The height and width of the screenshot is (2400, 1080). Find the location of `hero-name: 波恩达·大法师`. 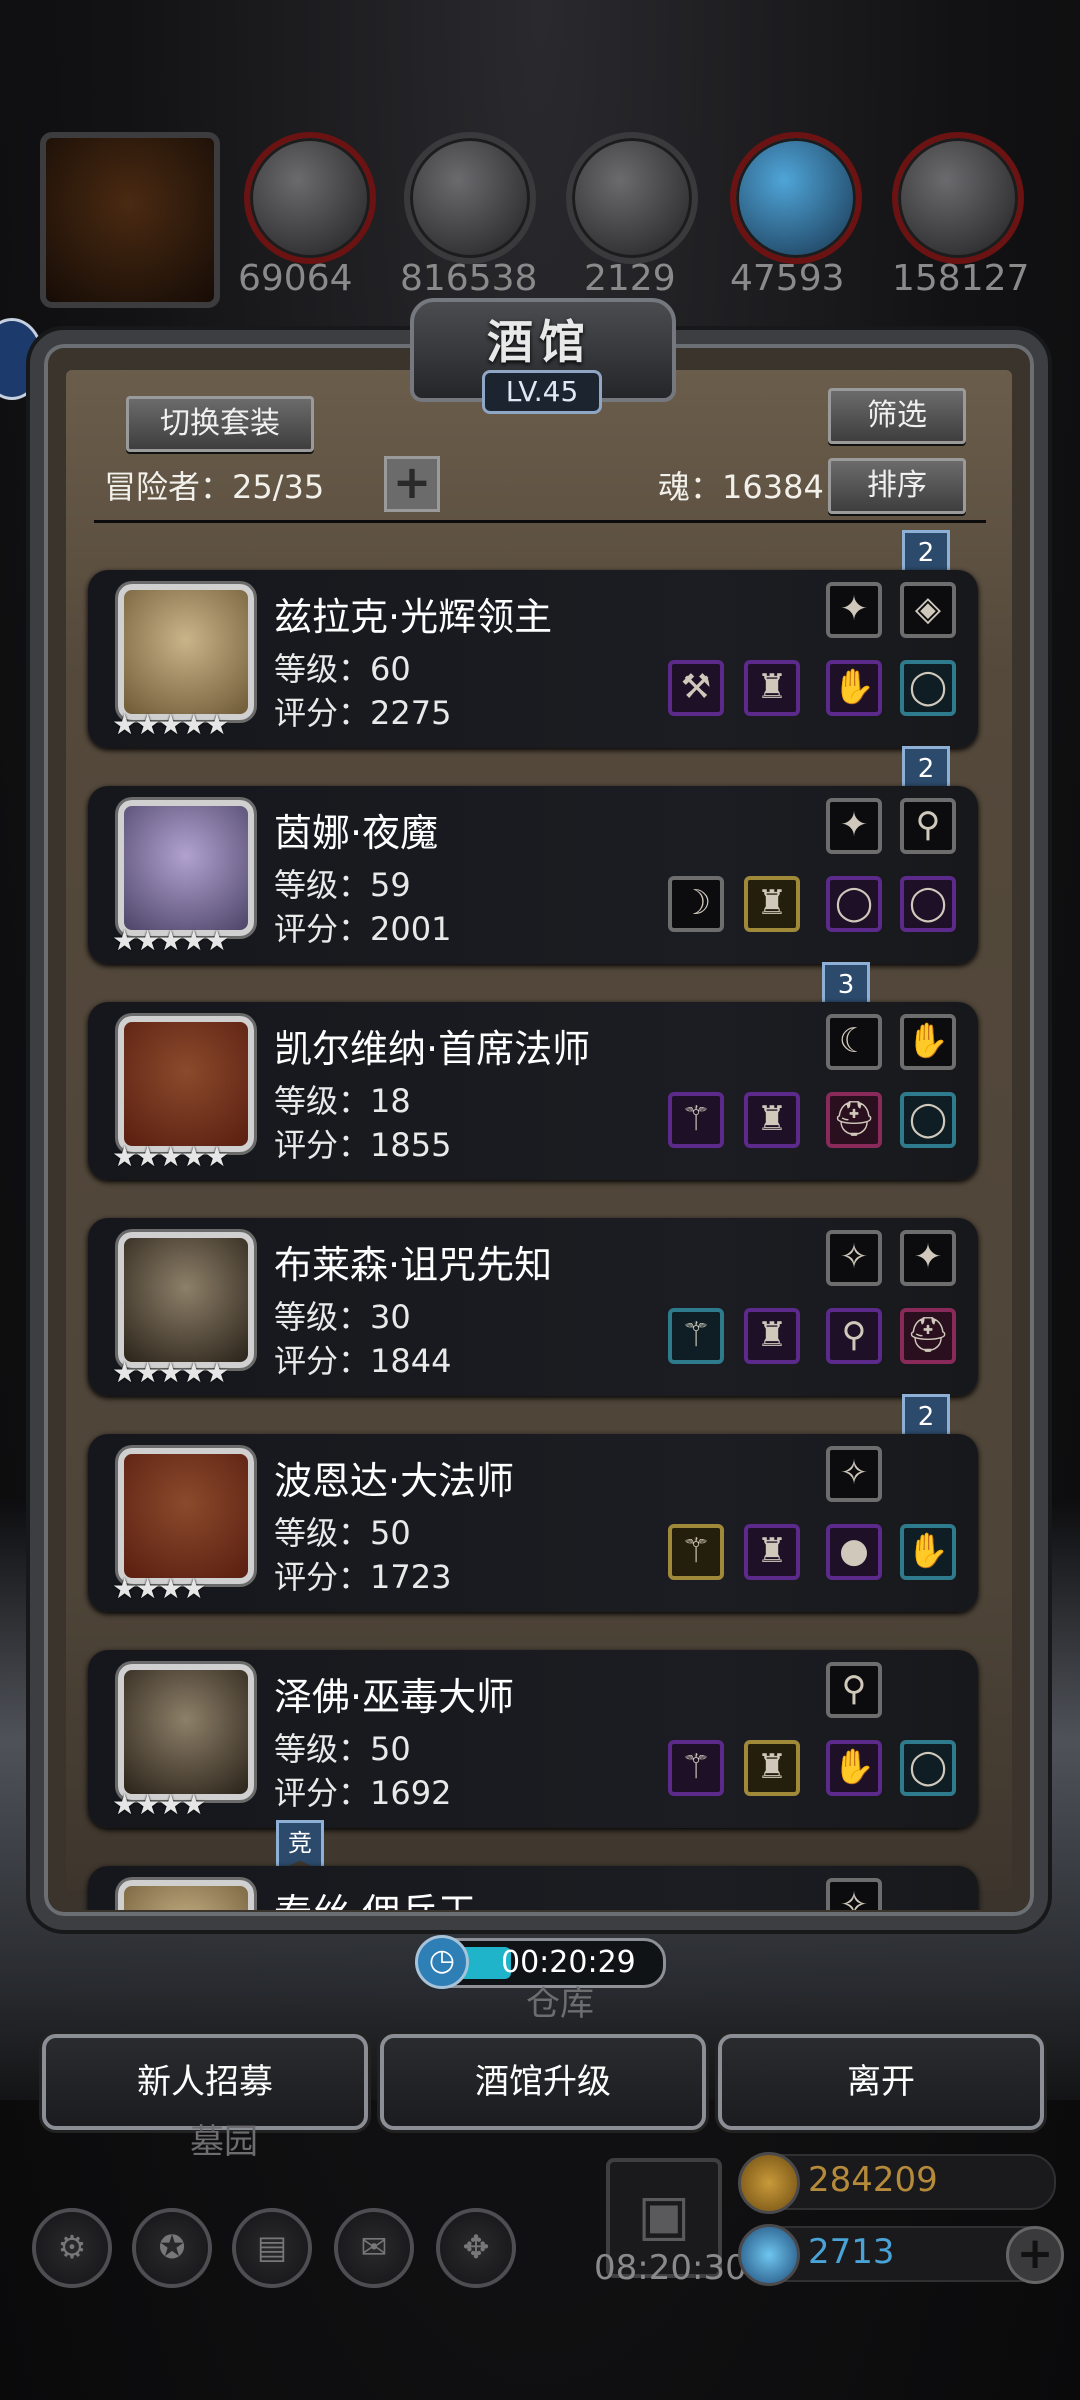

hero-name: 波恩达·大法师 is located at coordinates (394, 1481).